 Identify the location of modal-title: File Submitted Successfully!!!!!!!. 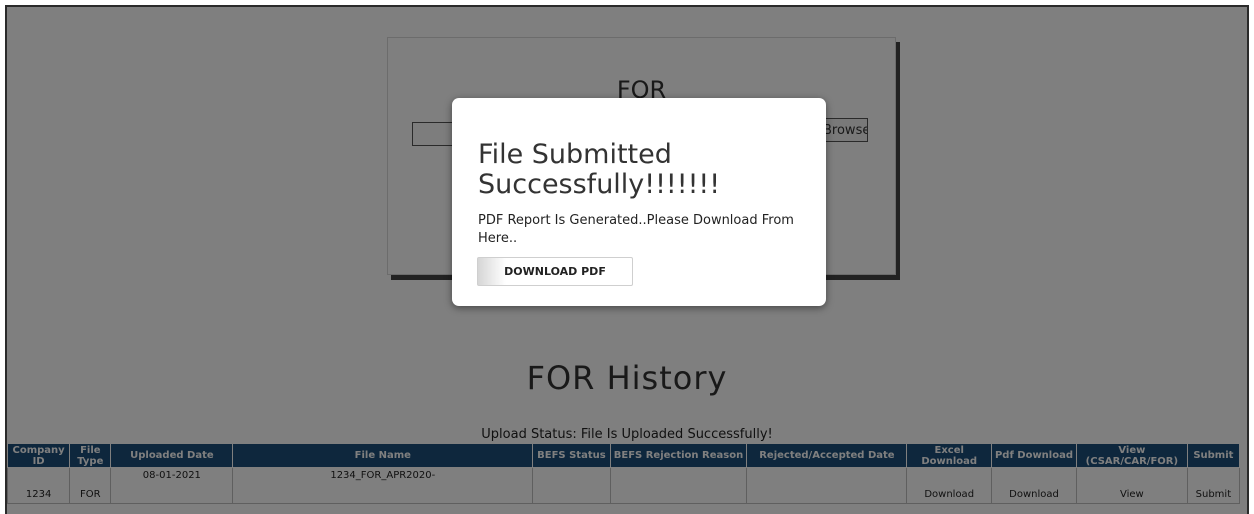
(599, 169).